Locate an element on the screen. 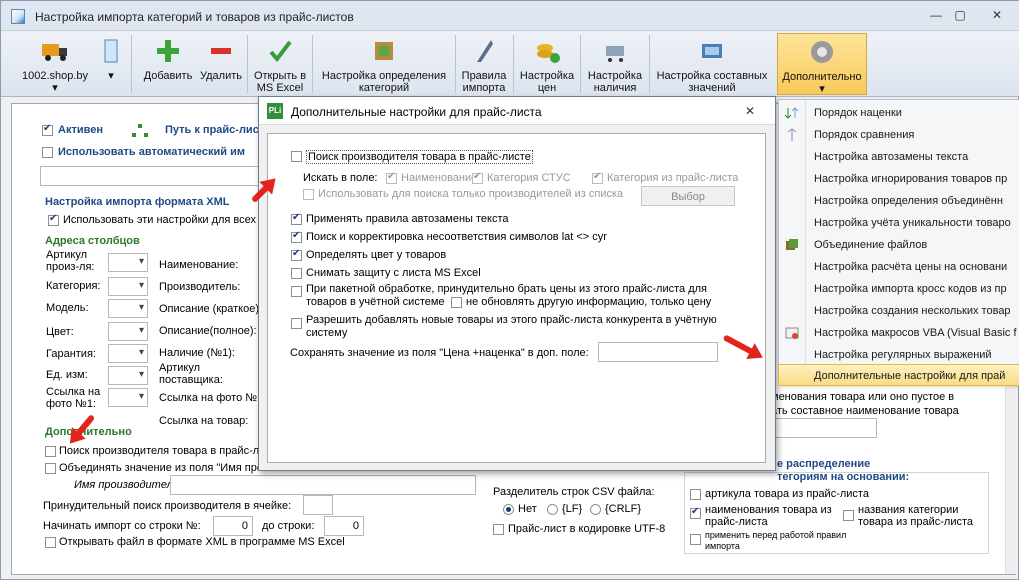 This screenshot has width=1019, height=580. allownew-checkbox is located at coordinates (296, 323).